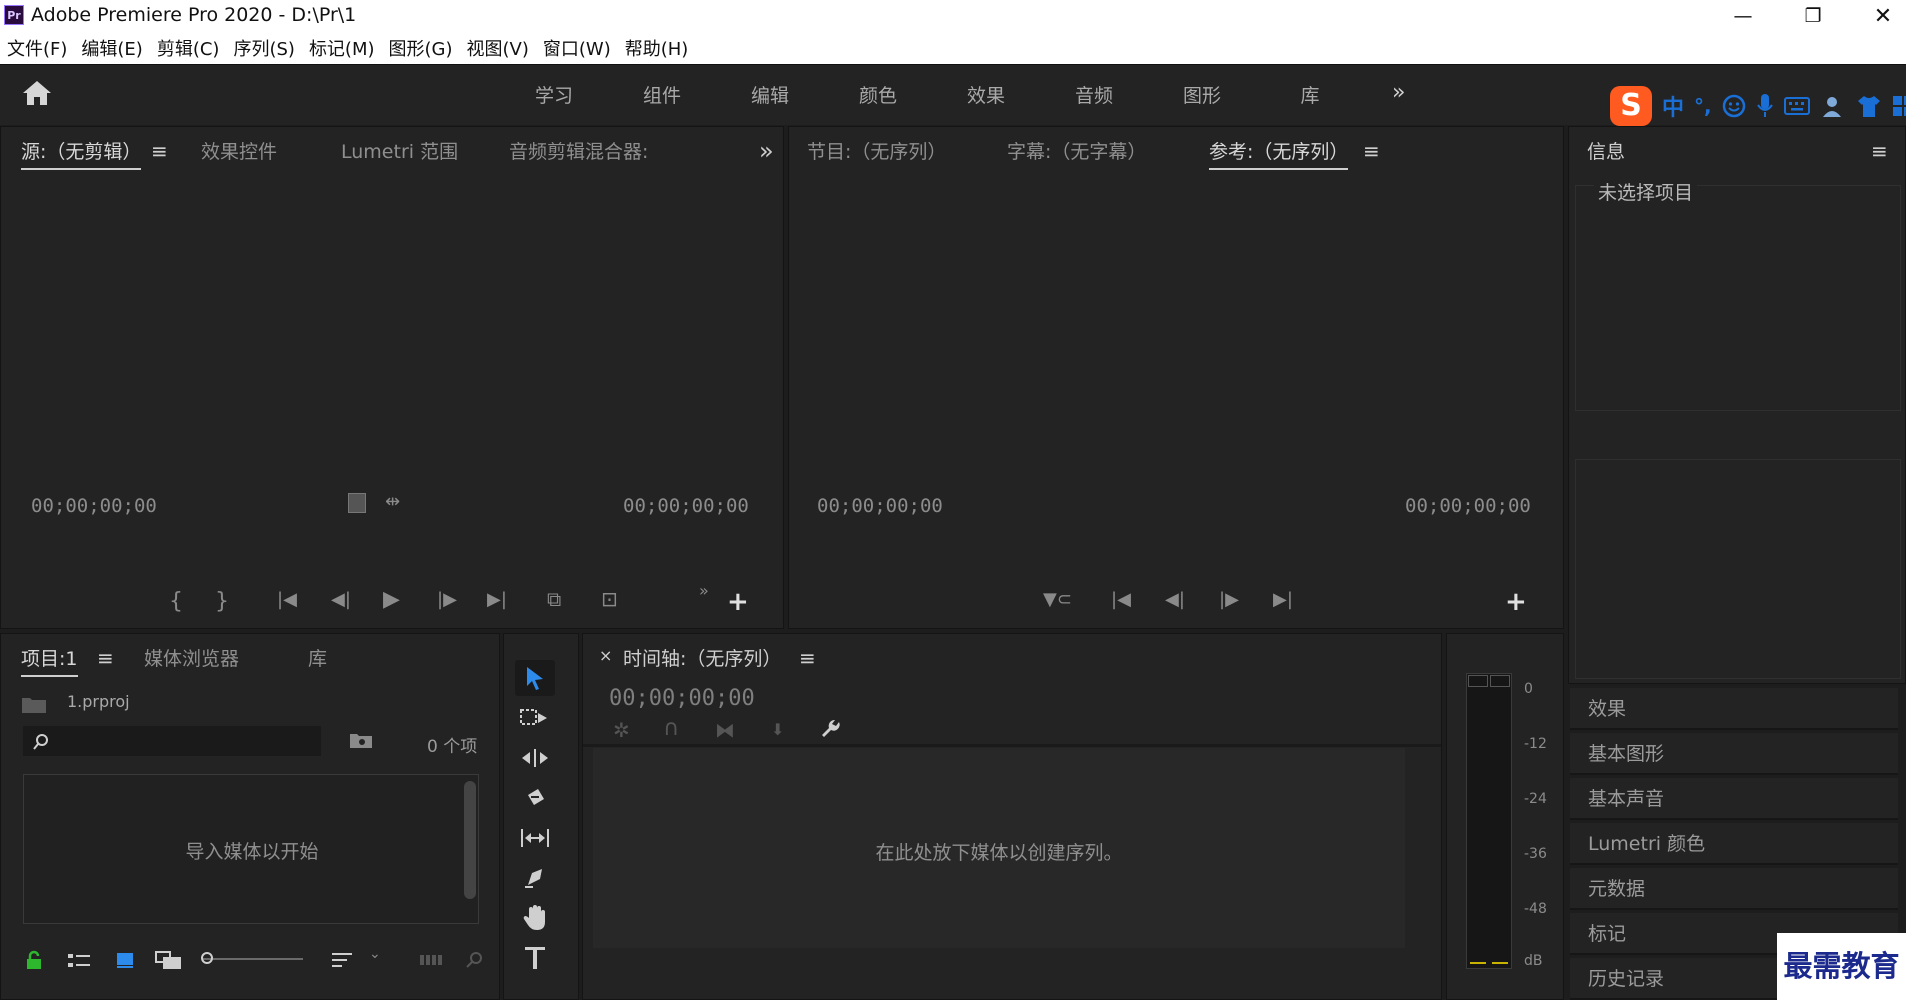 The image size is (1906, 1000). Describe the element at coordinates (81, 153) in the screenshot. I see `tab-source: 源:（无剪辑）` at that location.